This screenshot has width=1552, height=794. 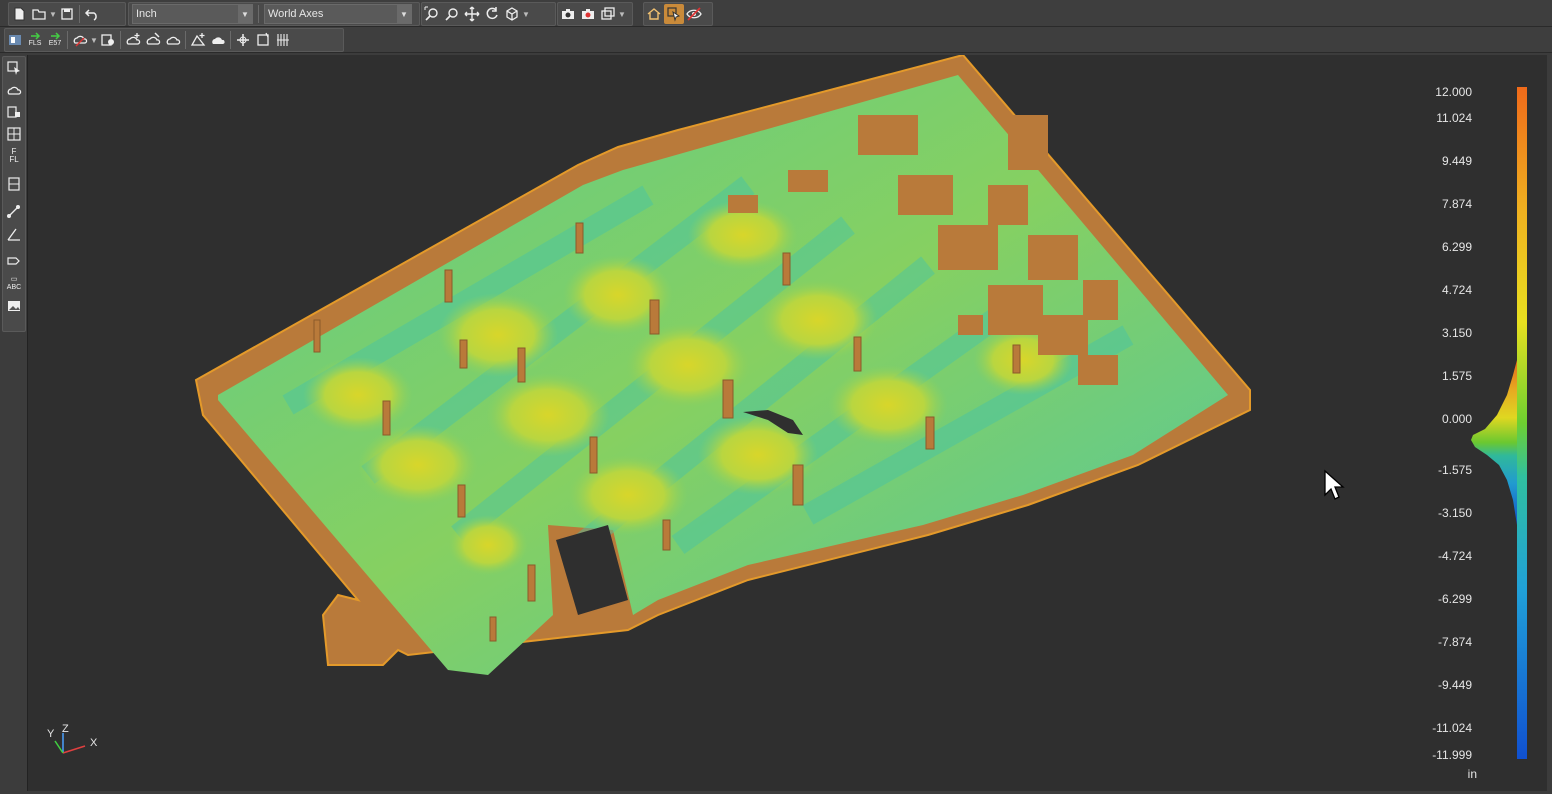 I want to click on import-tools-group: FLS E57 ▼, so click(x=174, y=40).